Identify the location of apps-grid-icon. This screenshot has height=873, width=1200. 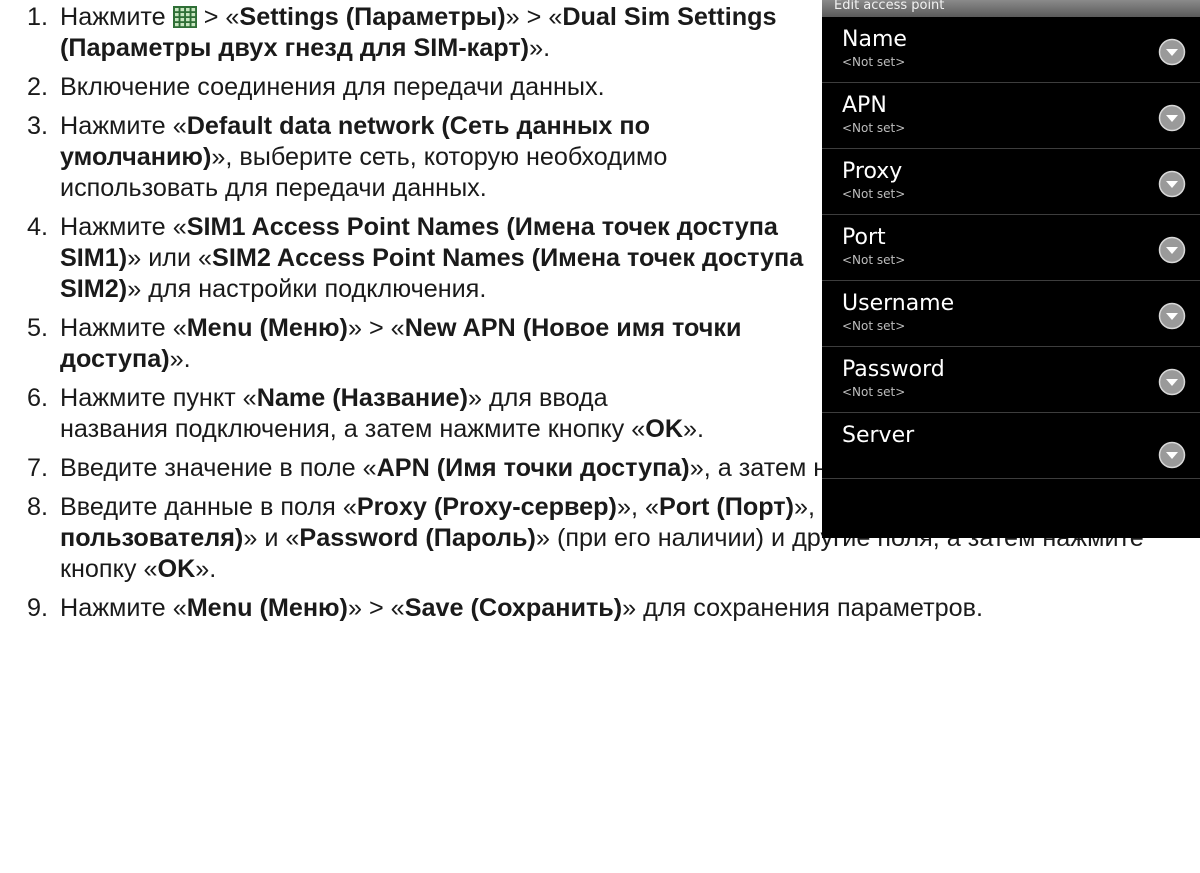
(184, 17).